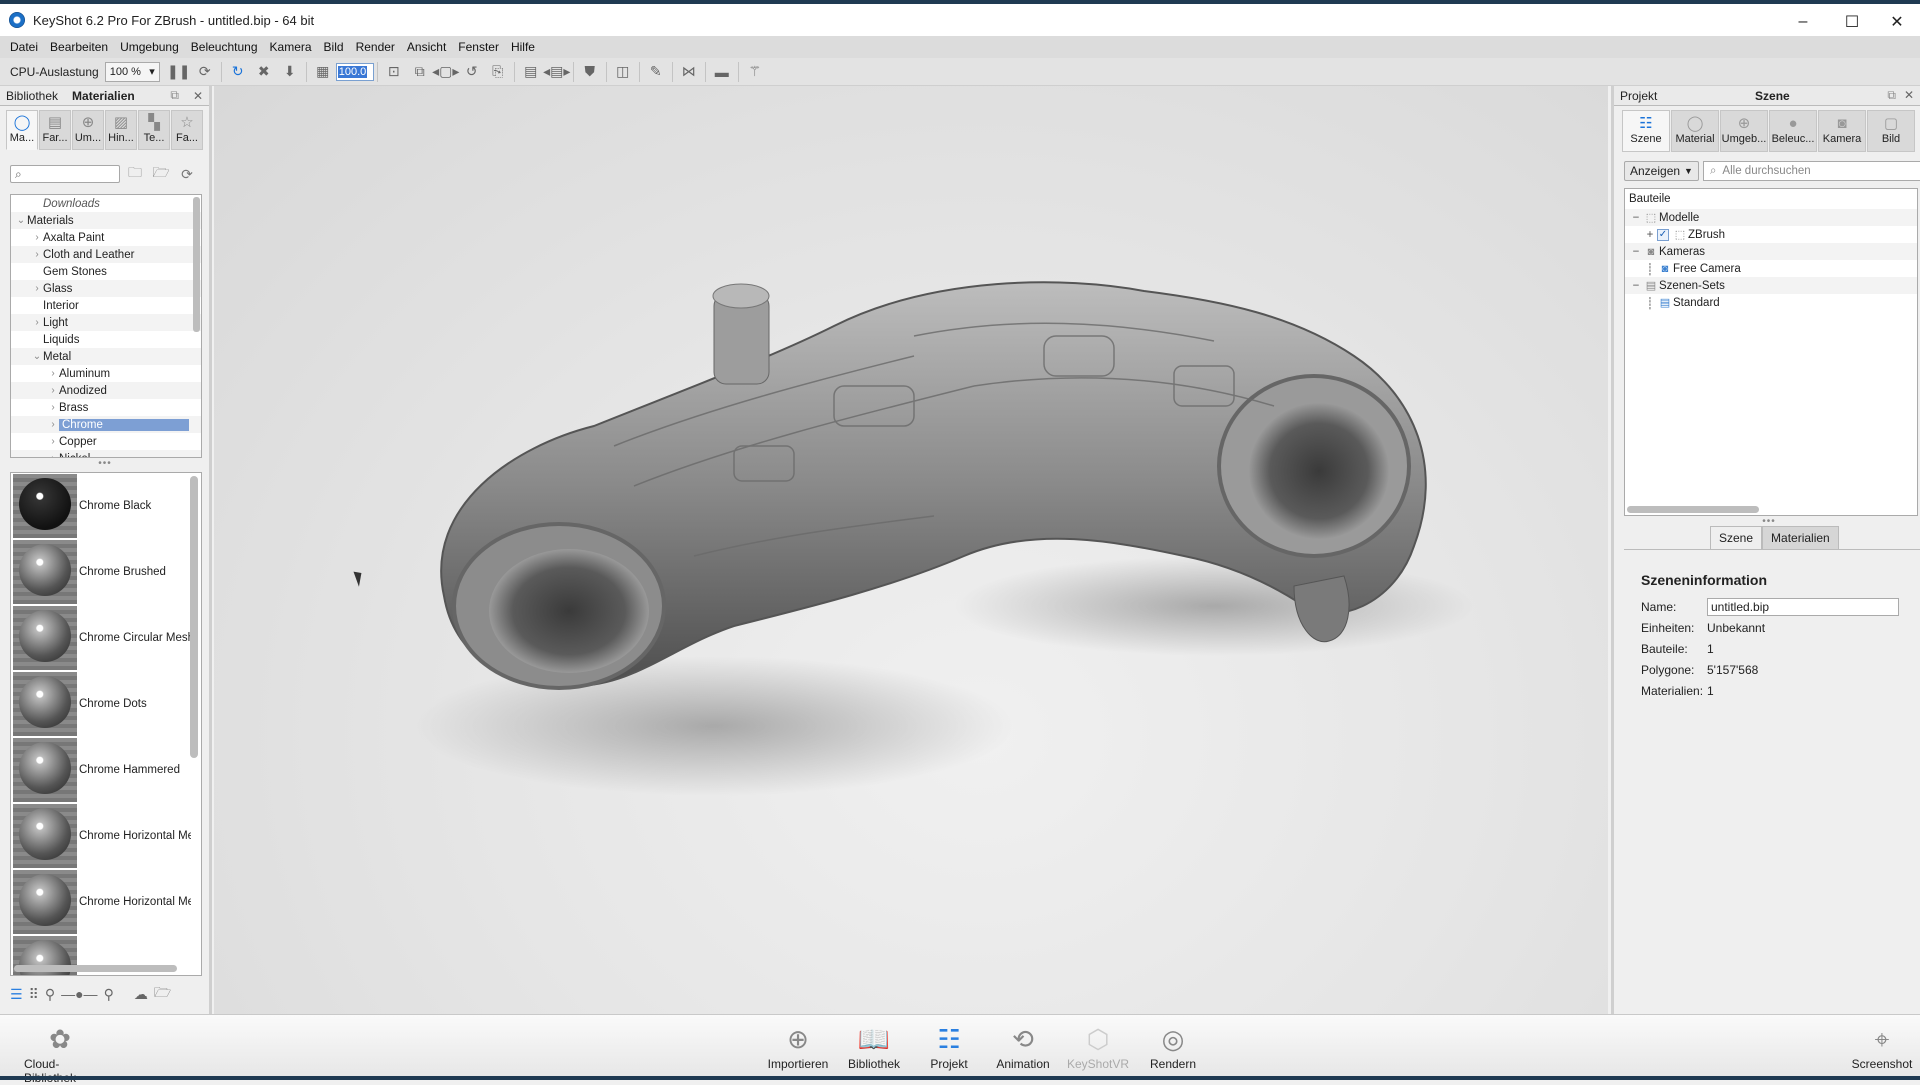  Describe the element at coordinates (106, 356) in the screenshot. I see `tree-item: ⌄ Metal` at that location.